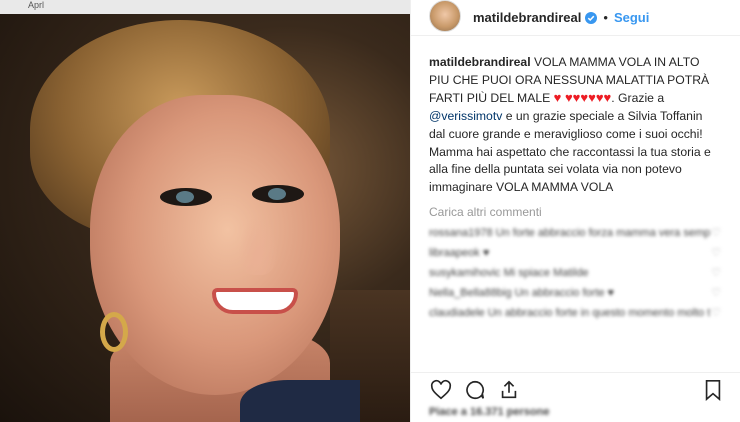 This screenshot has width=740, height=422. What do you see at coordinates (509, 390) in the screenshot?
I see `share-icon` at bounding box center [509, 390].